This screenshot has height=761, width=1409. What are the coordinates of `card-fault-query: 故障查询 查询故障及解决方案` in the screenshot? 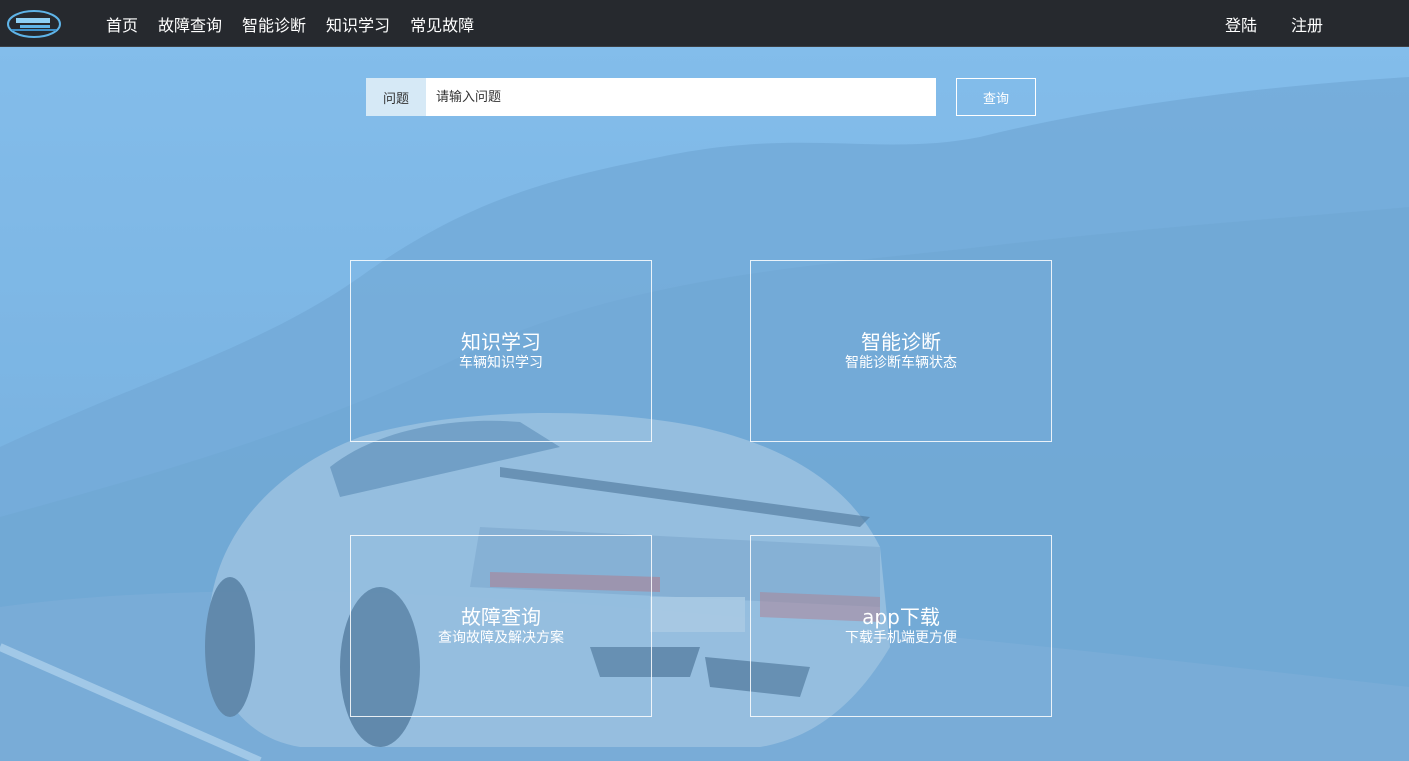 It's located at (501, 626).